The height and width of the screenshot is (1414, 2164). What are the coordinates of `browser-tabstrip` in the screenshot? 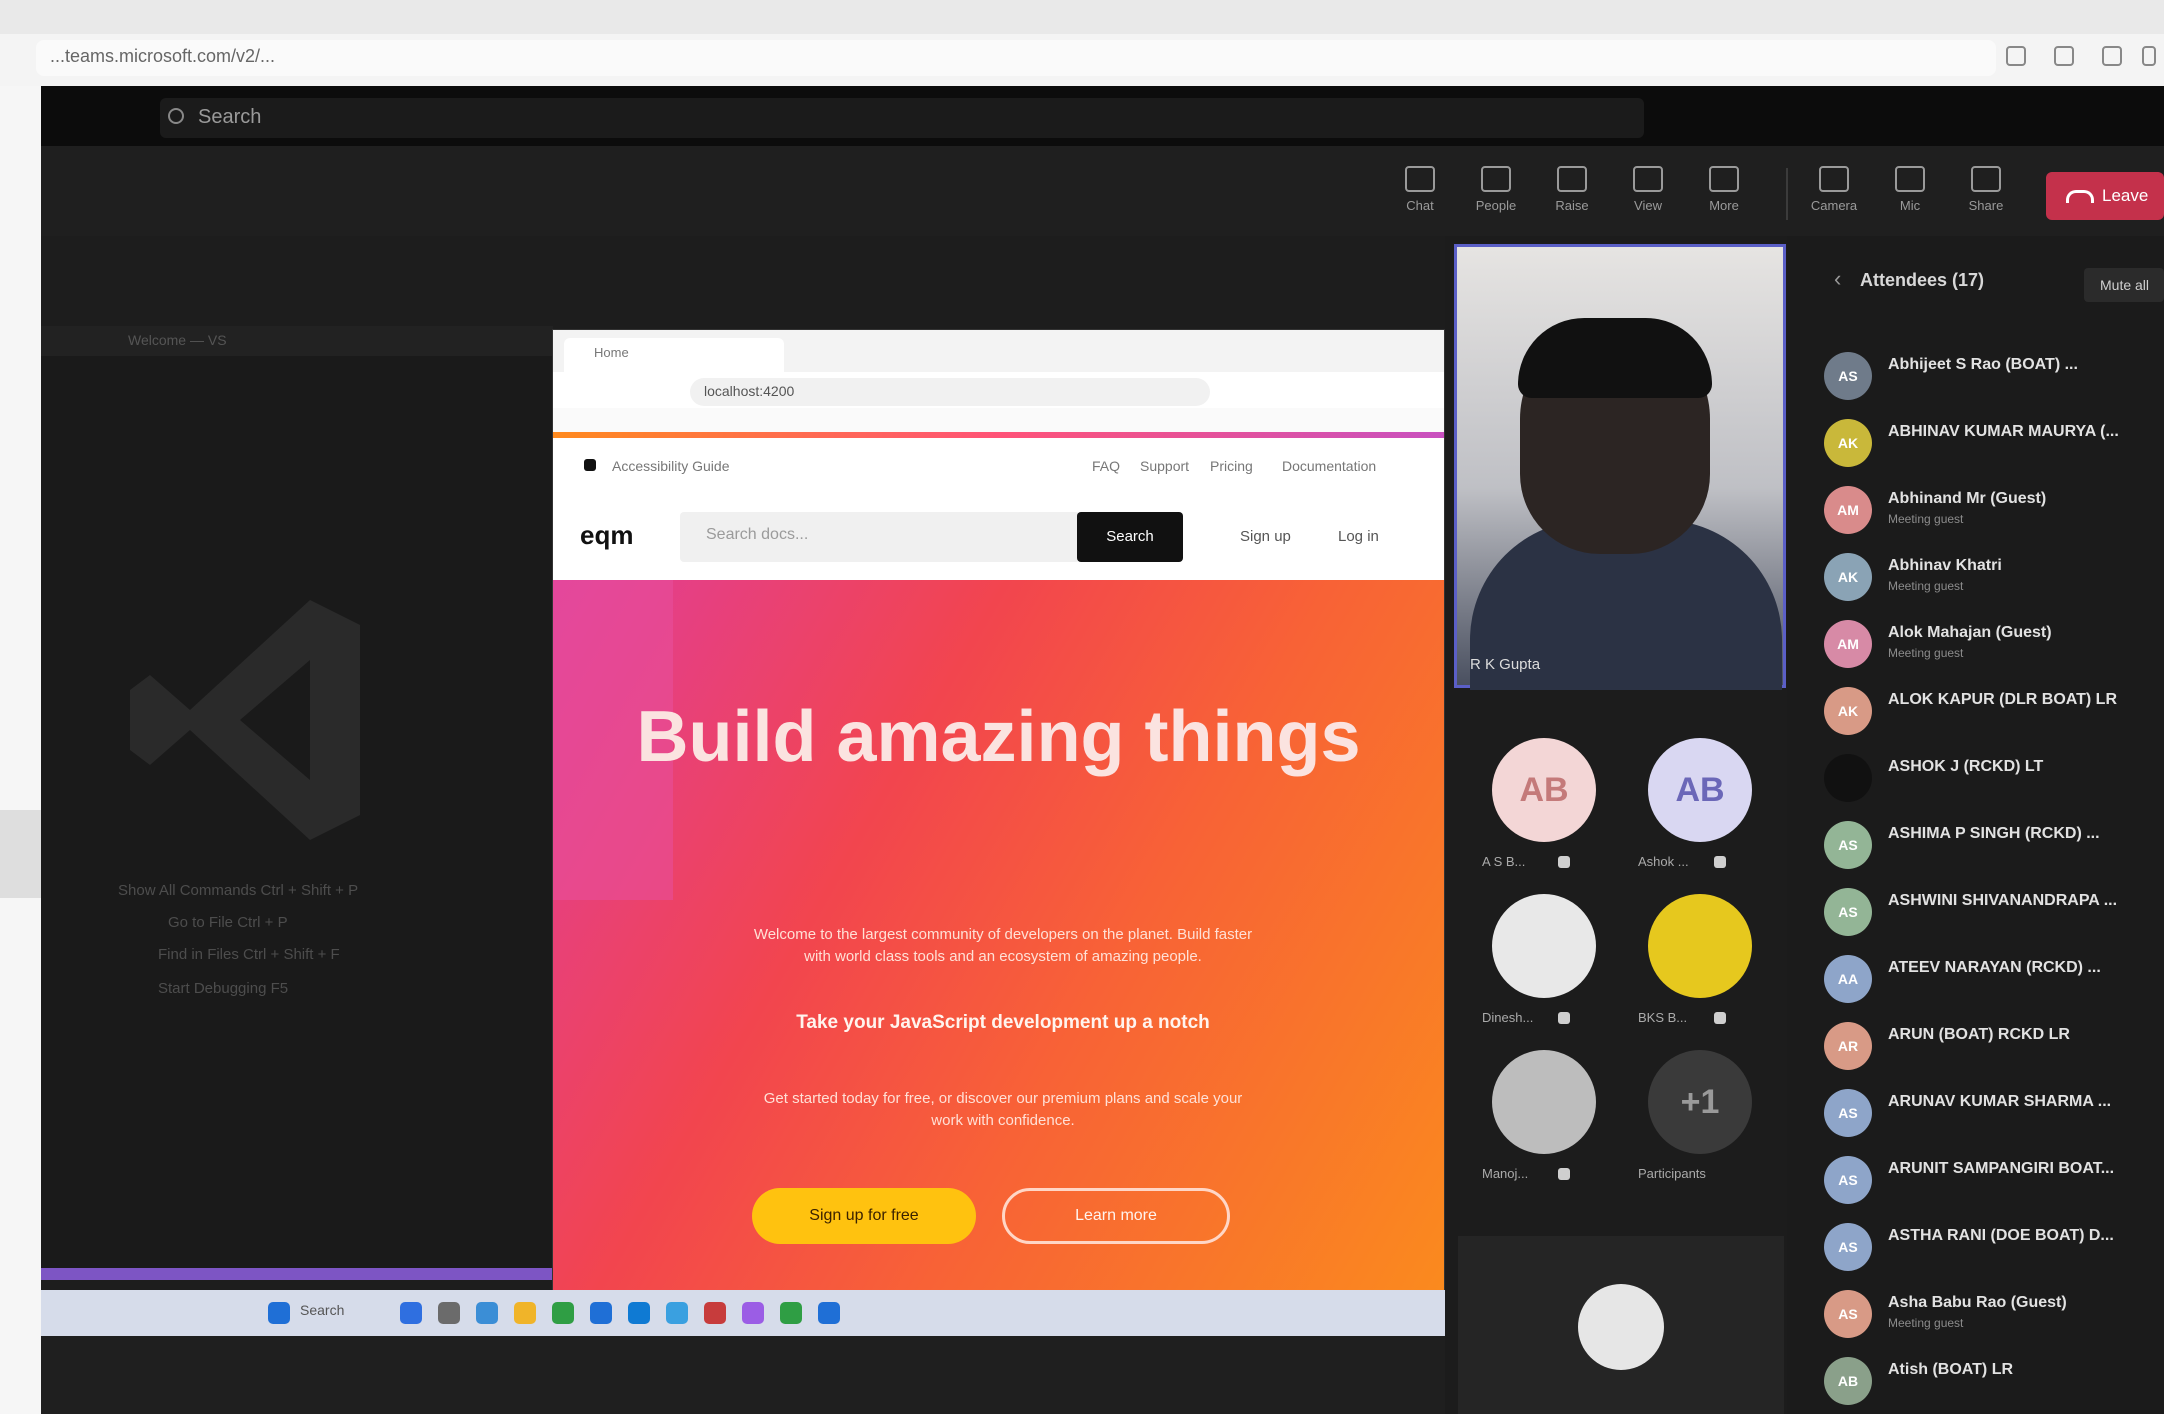 It's located at (1082, 17).